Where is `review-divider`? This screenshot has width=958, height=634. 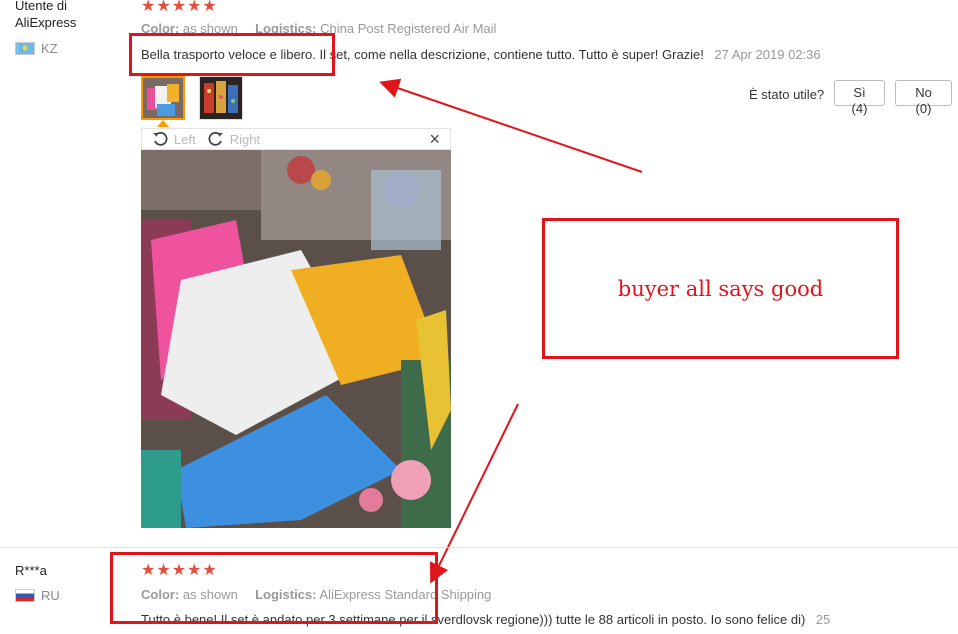
review-divider is located at coordinates (479, 547).